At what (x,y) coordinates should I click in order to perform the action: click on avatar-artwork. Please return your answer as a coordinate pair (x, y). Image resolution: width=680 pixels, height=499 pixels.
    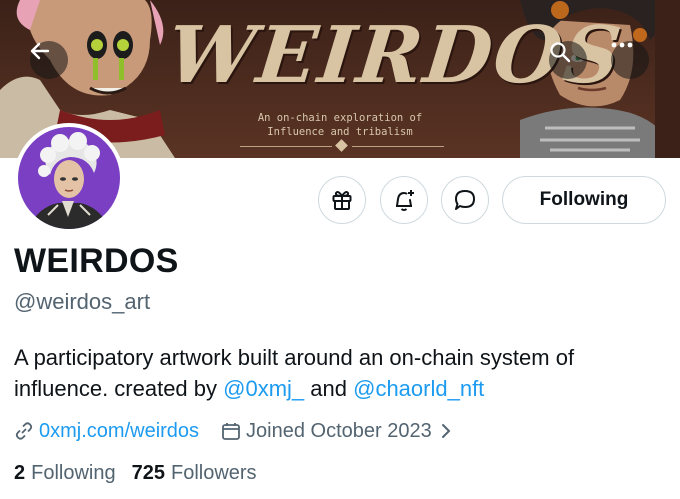
    Looking at the image, I should click on (69, 180).